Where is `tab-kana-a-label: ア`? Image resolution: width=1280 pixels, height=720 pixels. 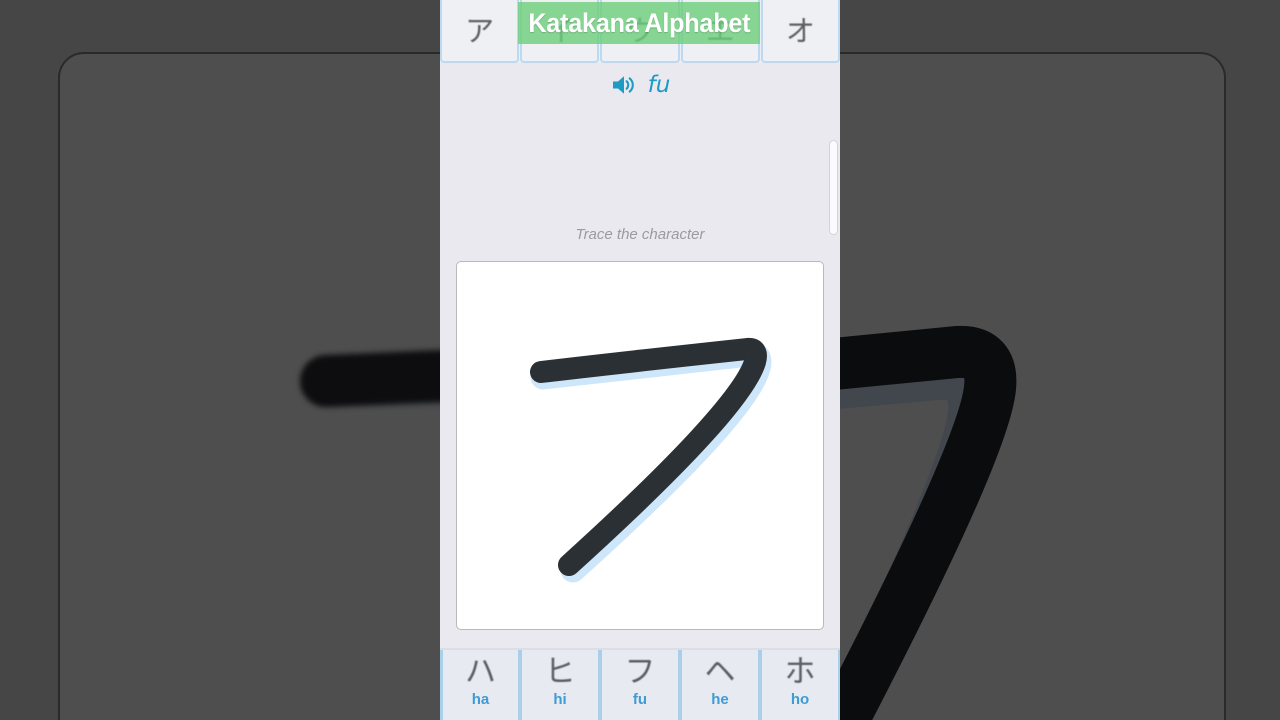
tab-kana-a-label: ア is located at coordinates (480, 31).